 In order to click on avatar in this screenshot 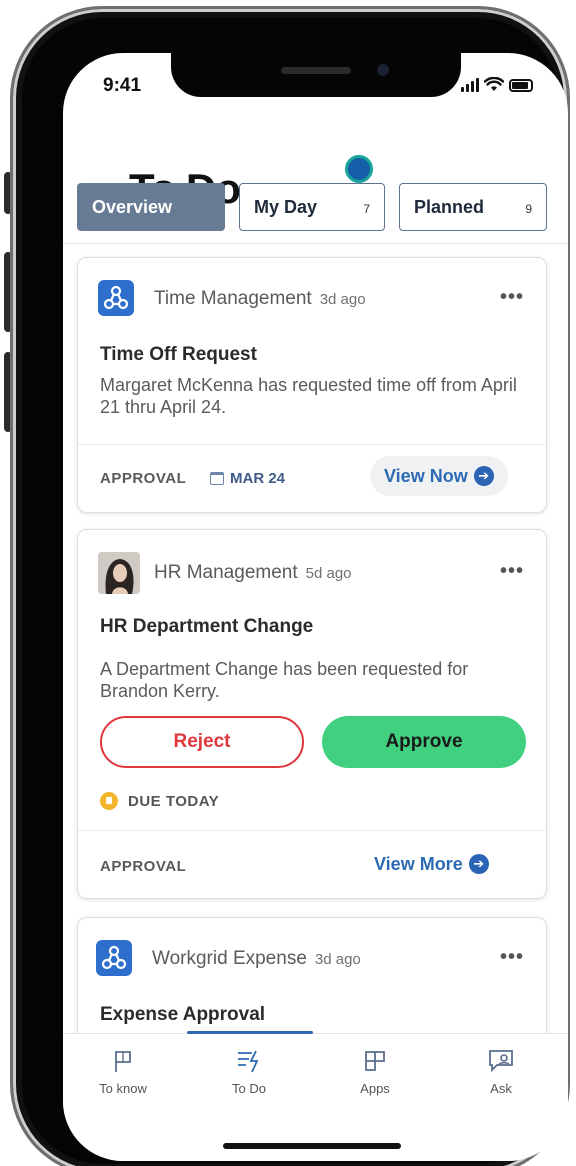, I will do `click(119, 573)`.